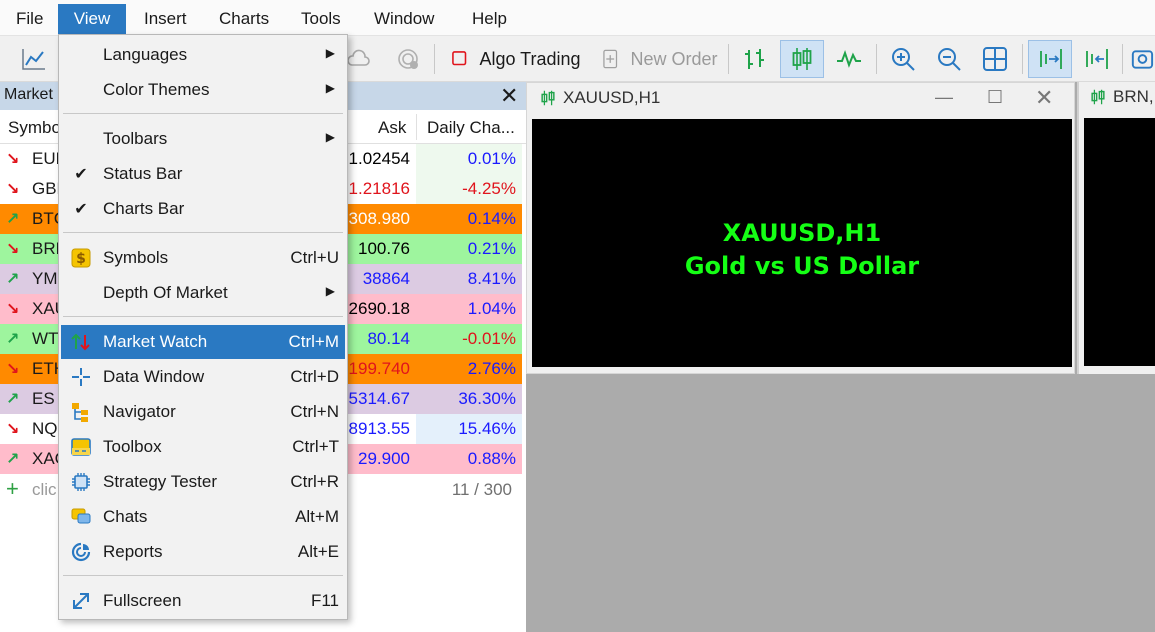 The width and height of the screenshot is (1155, 632). What do you see at coordinates (995, 97) in the screenshot?
I see `maximize-icon: ☐` at bounding box center [995, 97].